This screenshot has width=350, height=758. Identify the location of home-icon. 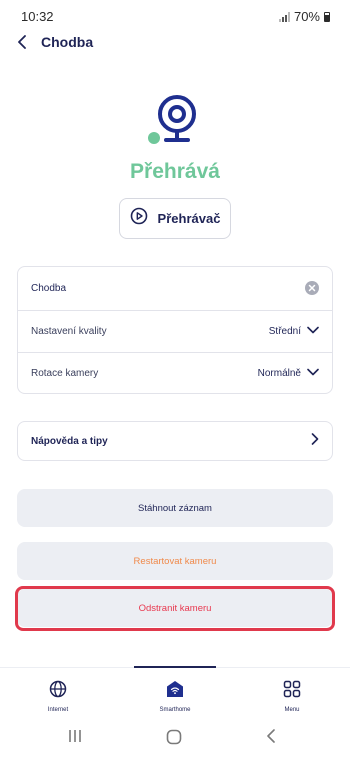
(174, 737).